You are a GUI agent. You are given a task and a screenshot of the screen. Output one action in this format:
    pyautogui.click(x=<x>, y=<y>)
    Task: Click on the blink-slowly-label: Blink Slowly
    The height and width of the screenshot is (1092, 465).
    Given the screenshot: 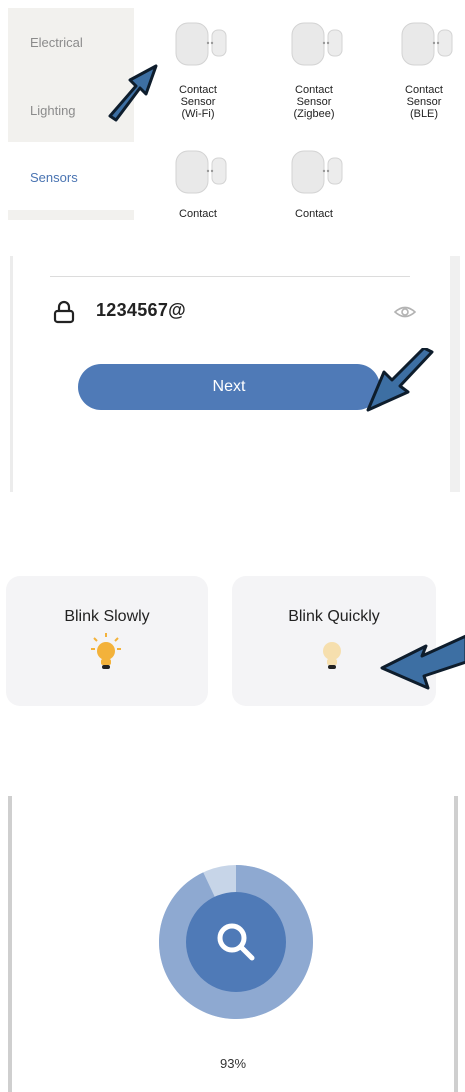 What is the action you would take?
    pyautogui.click(x=107, y=616)
    